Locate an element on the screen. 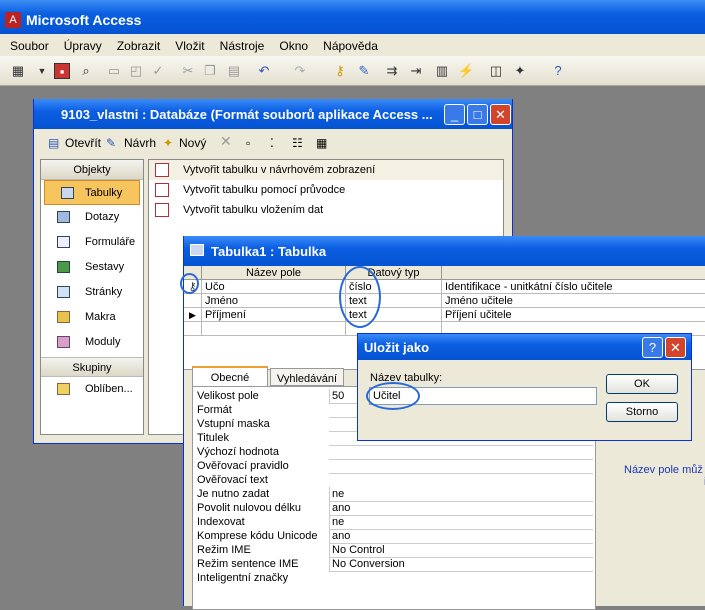  list-view-icon: ☷ is located at coordinates (297, 143).